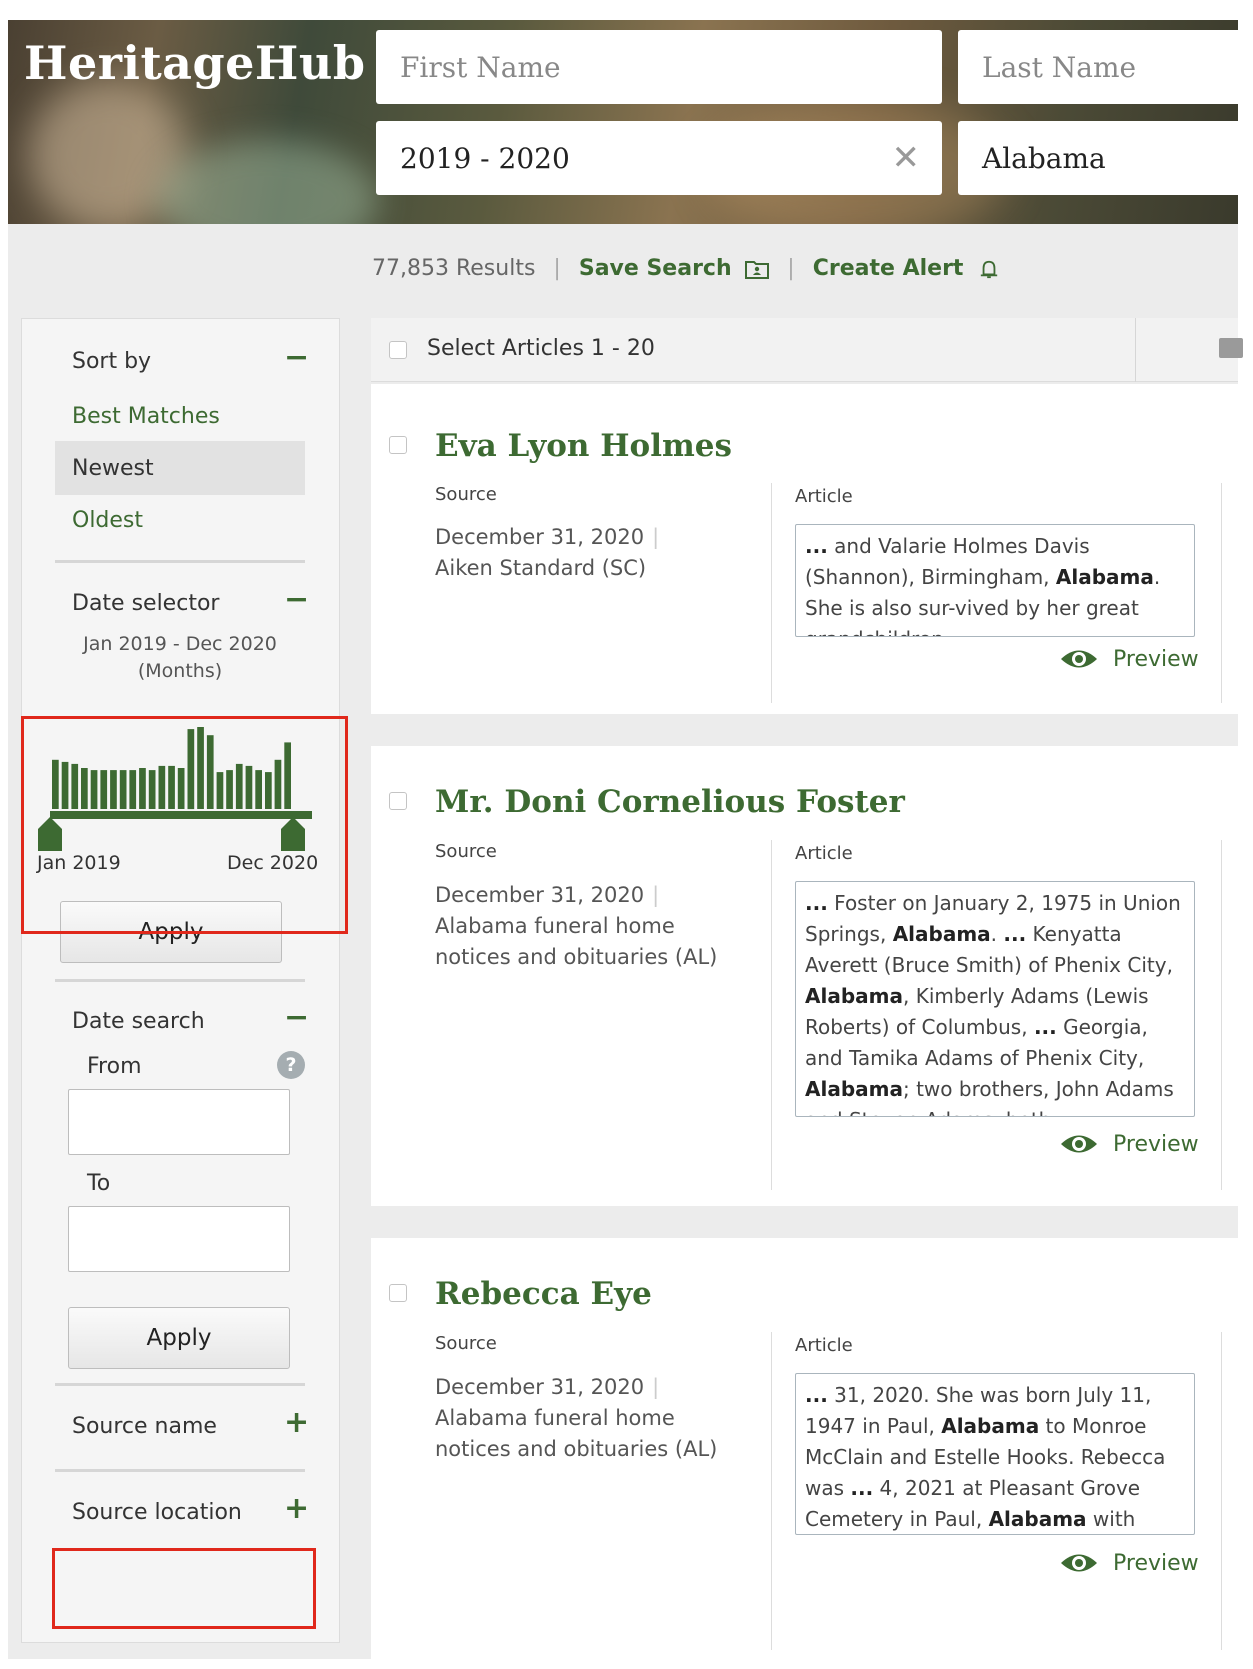 The height and width of the screenshot is (1669, 1253). Describe the element at coordinates (807, 350) in the screenshot. I see `select-articles-bar: Select Articles 1 - 20` at that location.